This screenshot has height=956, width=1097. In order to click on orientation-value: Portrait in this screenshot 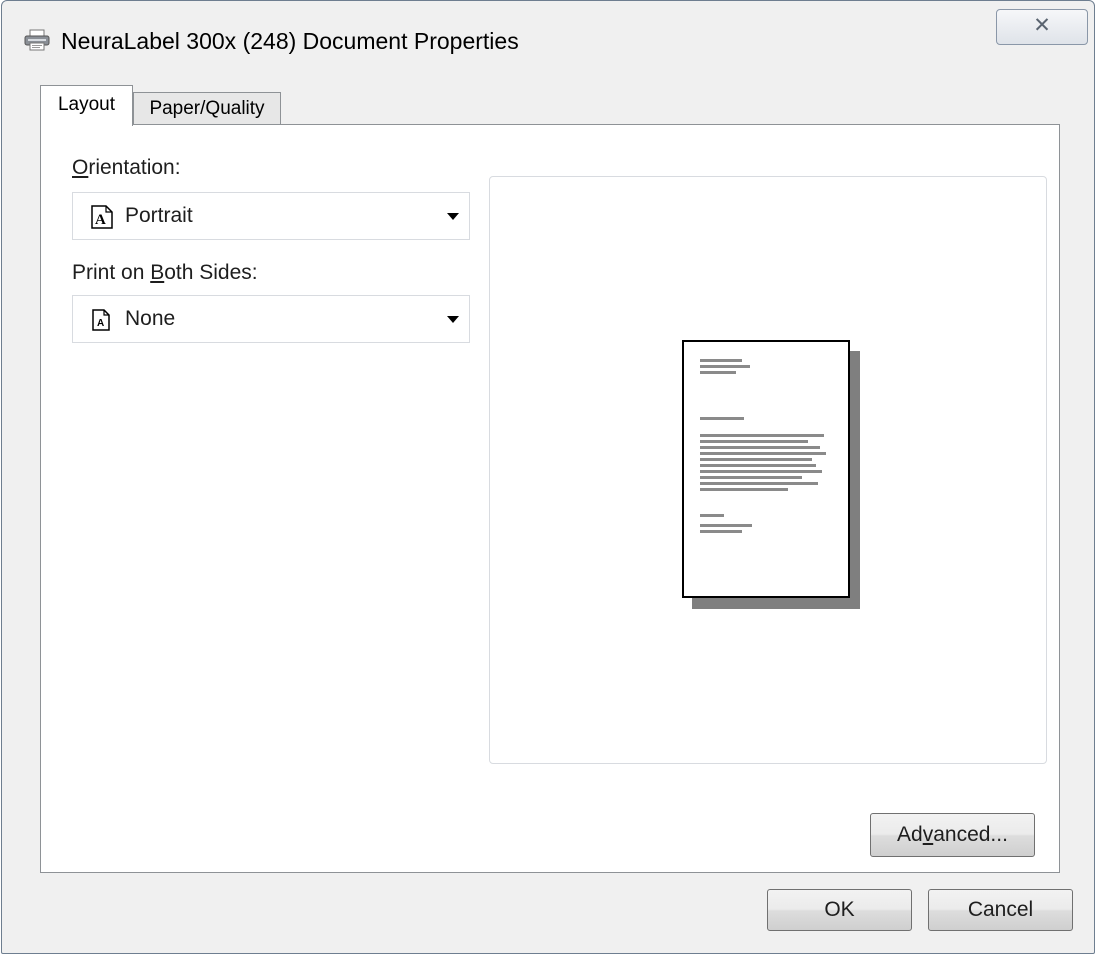, I will do `click(159, 215)`.